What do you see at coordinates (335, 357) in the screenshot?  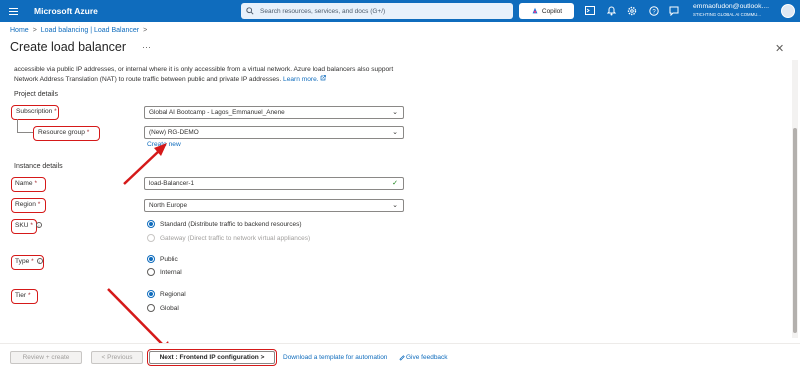 I see `download-template-link: Download a template for automation` at bounding box center [335, 357].